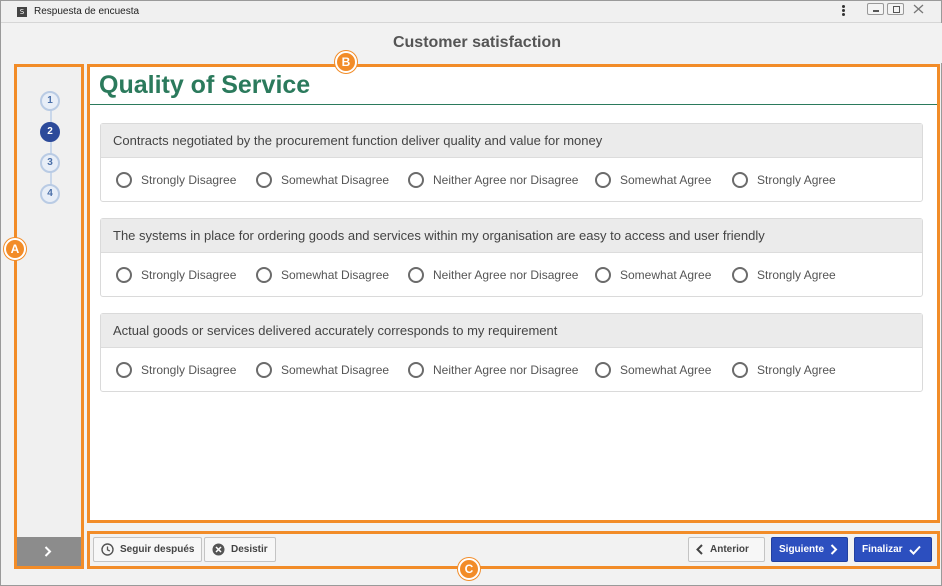 The width and height of the screenshot is (942, 586). I want to click on step-3: 3, so click(50, 163).